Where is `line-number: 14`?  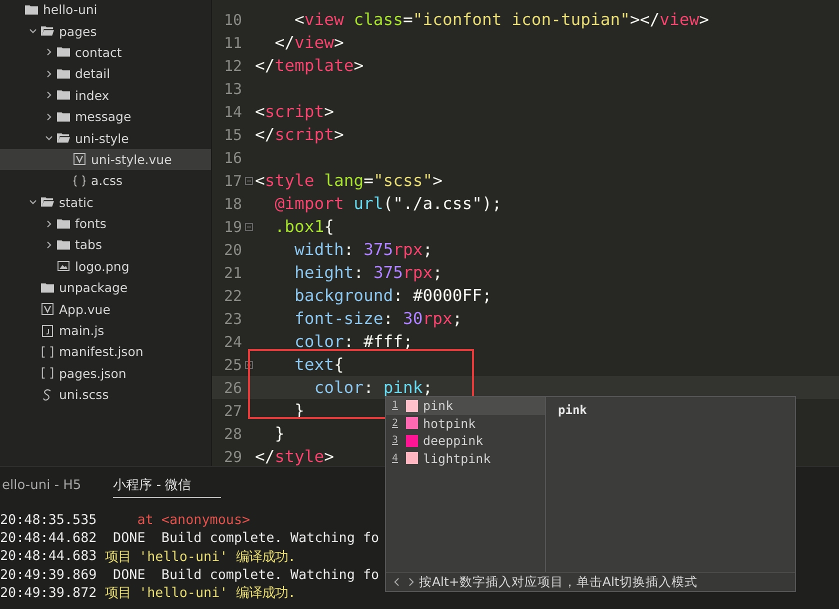
line-number: 14 is located at coordinates (232, 111).